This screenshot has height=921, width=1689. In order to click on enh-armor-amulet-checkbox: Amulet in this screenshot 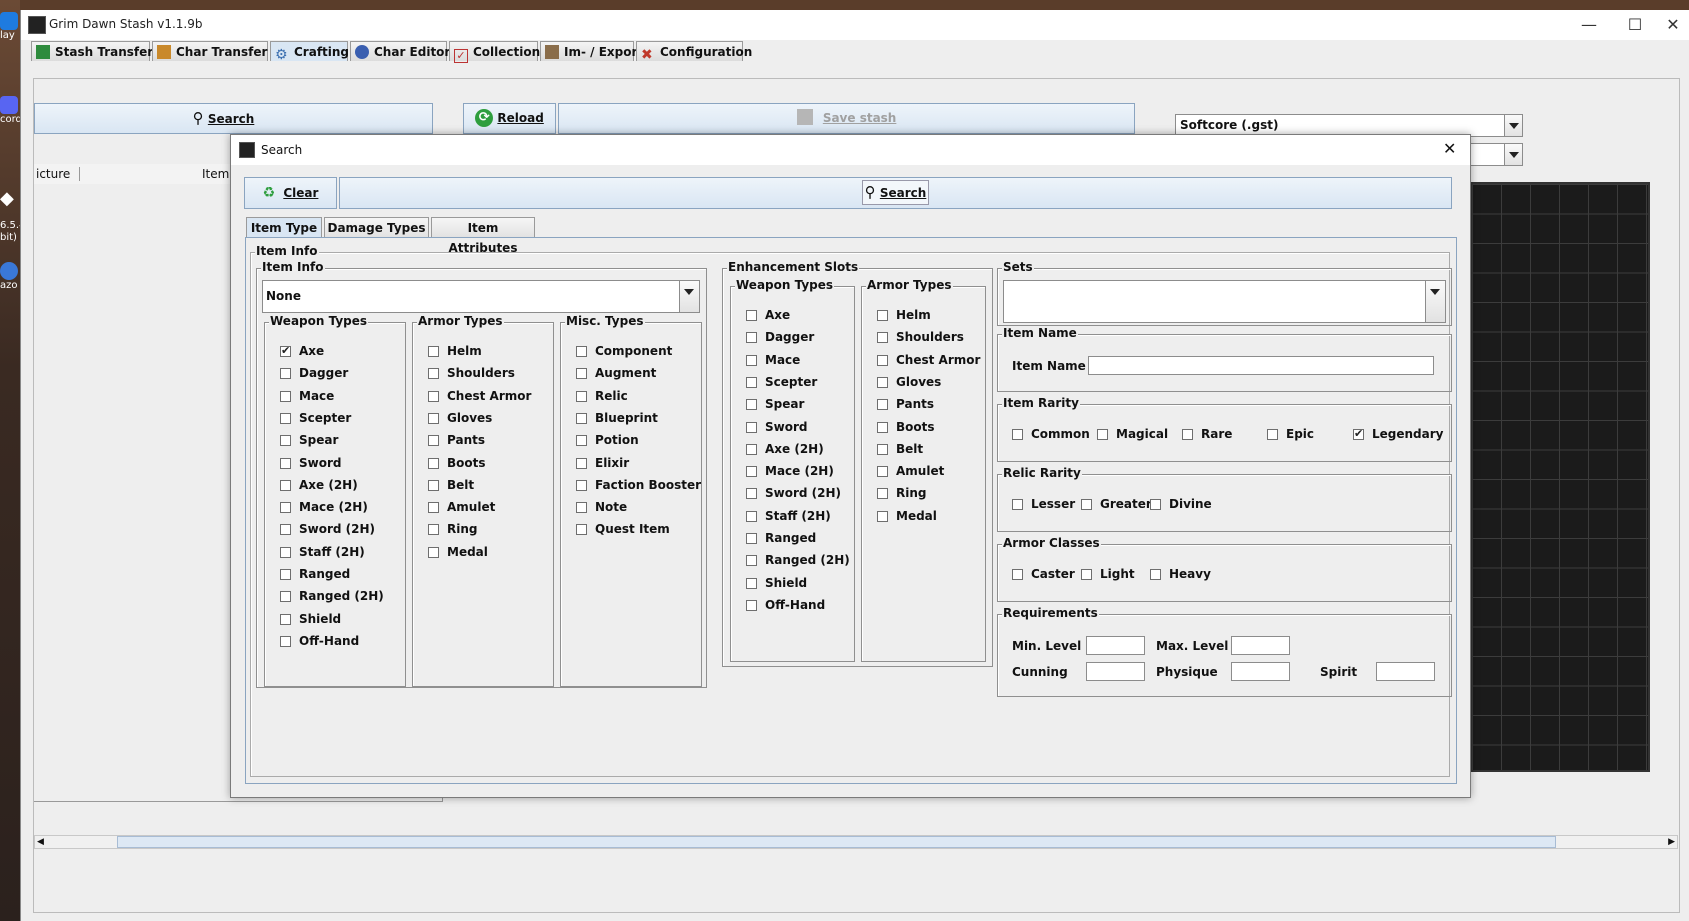, I will do `click(910, 471)`.